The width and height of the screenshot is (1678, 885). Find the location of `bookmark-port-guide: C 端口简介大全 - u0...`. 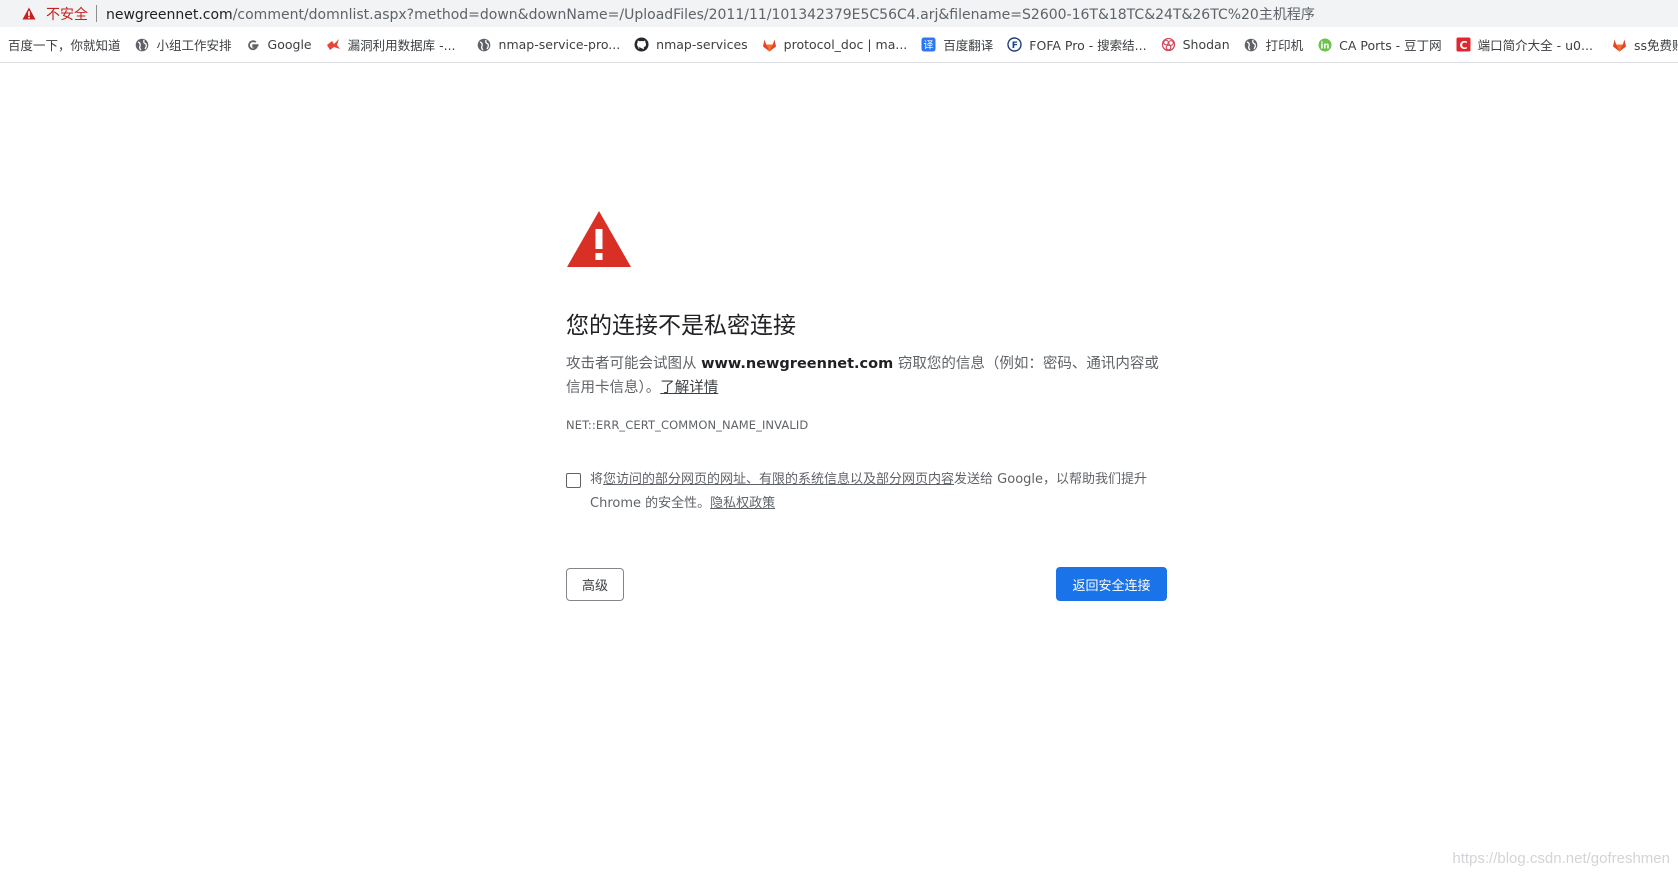

bookmark-port-guide: C 端口简介大全 - u0... is located at coordinates (1524, 45).